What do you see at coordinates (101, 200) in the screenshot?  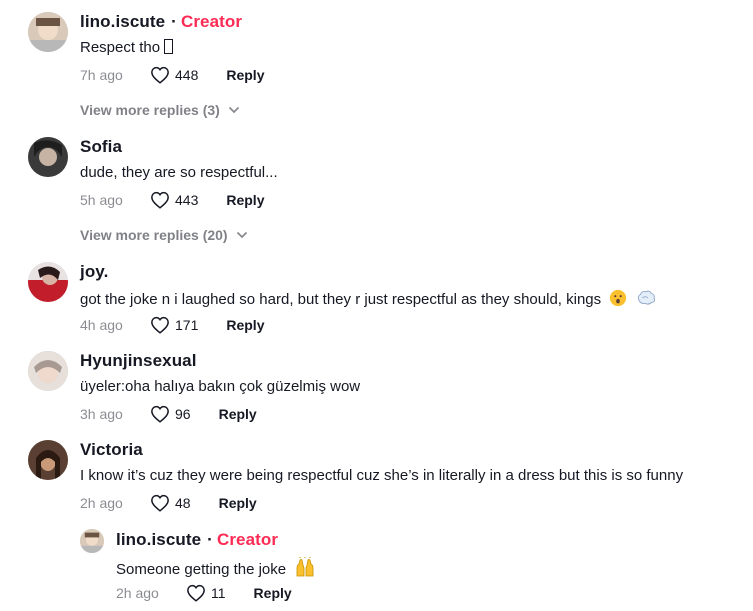 I see `comment-time: 5h ago` at bounding box center [101, 200].